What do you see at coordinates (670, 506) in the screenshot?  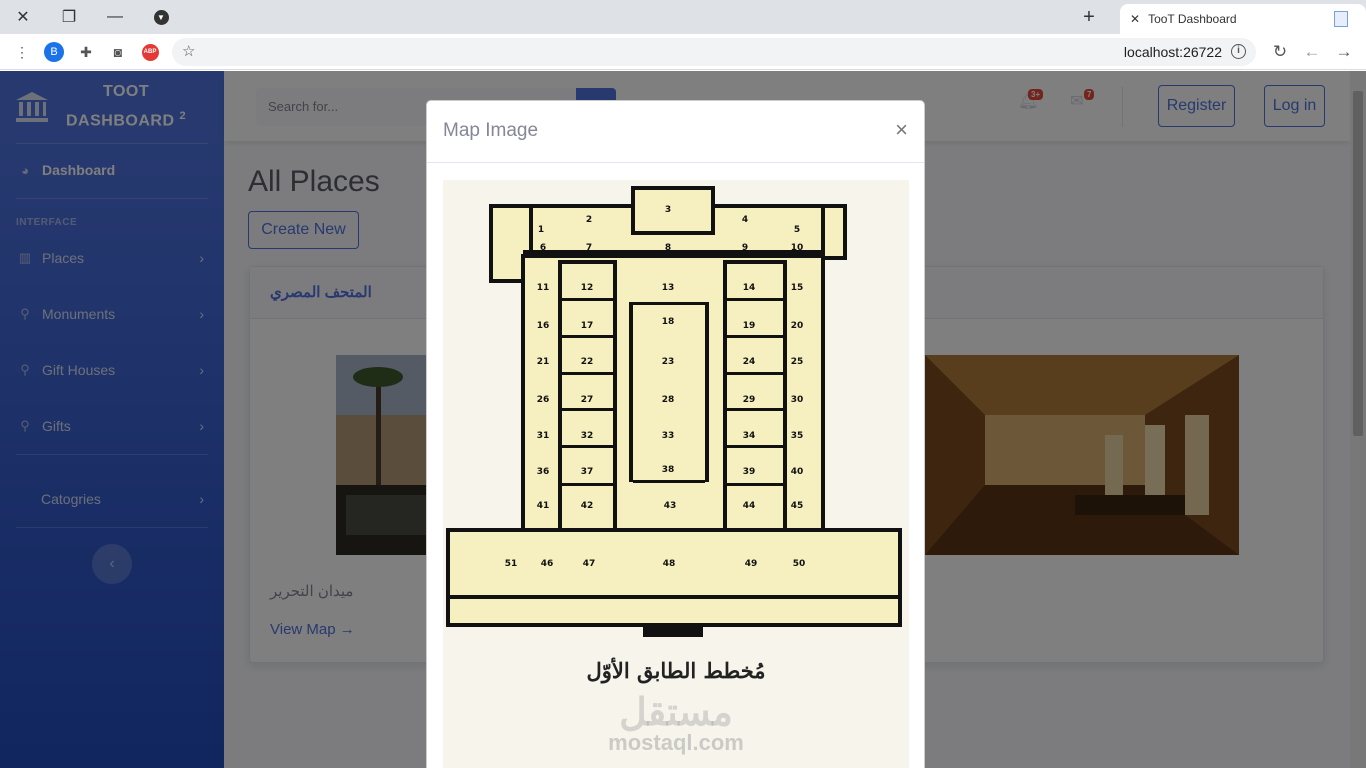 I see `room-label: 43` at bounding box center [670, 506].